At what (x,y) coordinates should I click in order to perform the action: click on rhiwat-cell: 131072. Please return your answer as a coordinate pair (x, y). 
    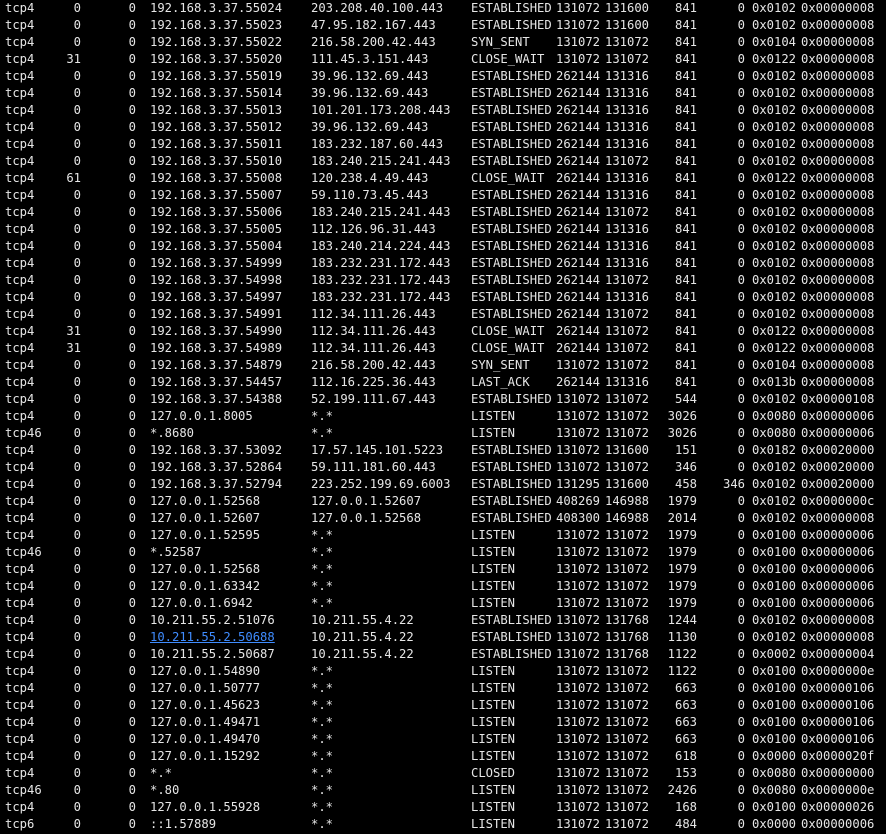
    Looking at the image, I should click on (578, 603).